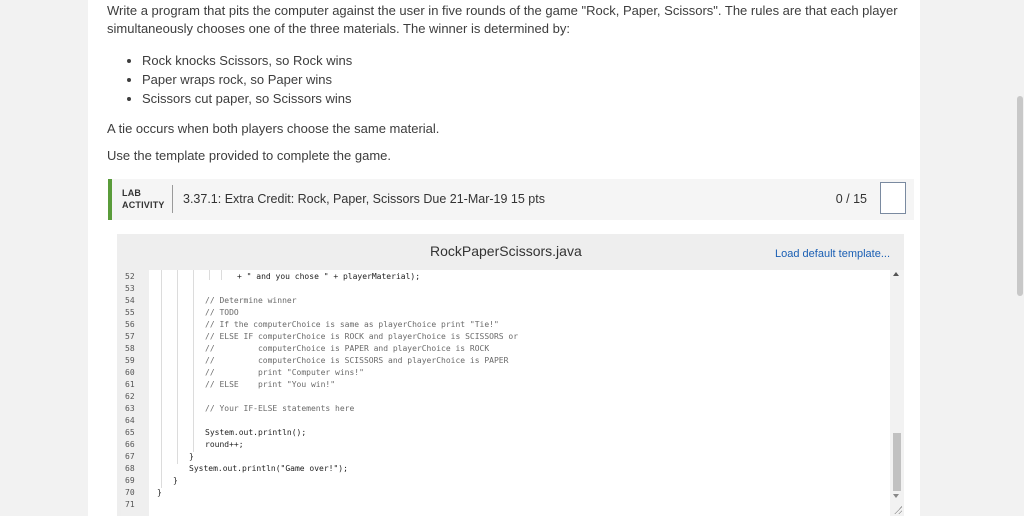 Image resolution: width=1024 pixels, height=516 pixels. Describe the element at coordinates (130, 420) in the screenshot. I see `line-number: 64` at that location.